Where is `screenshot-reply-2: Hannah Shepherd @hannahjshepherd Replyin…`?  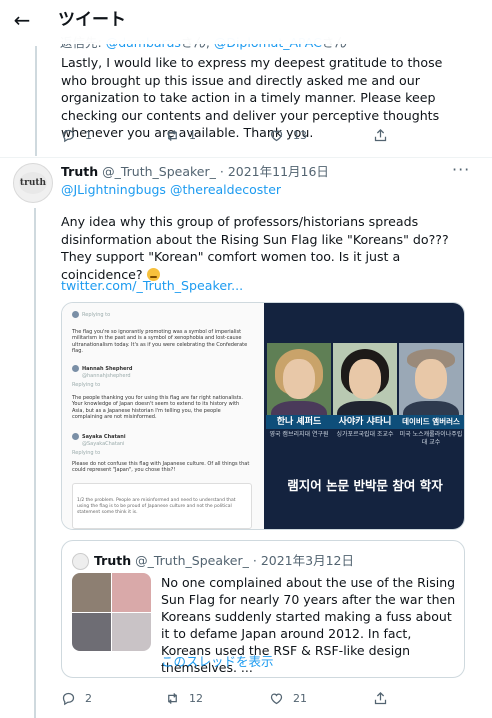
screenshot-reply-2: Hannah Shepherd @hannahjshepherd Replyin… is located at coordinates (157, 392).